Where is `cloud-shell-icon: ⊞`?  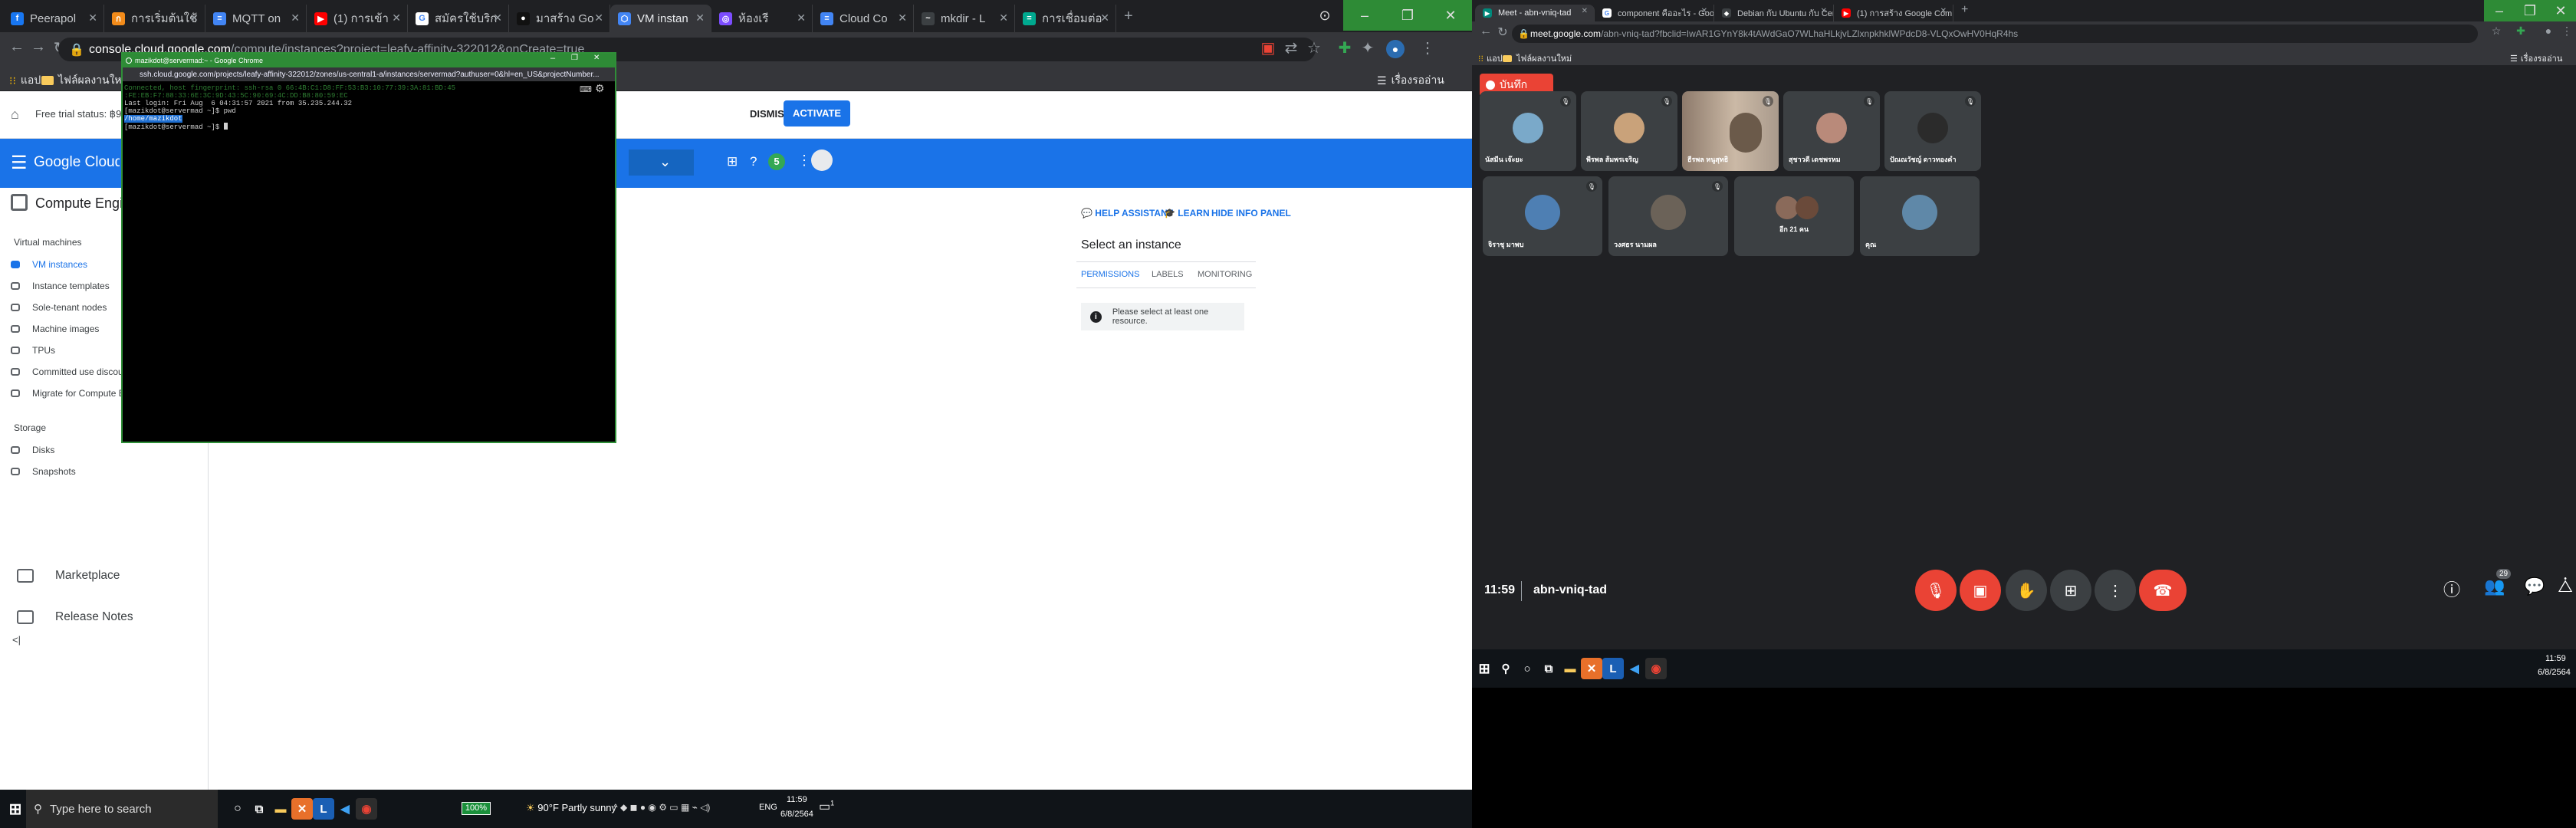
cloud-shell-icon: ⊞ is located at coordinates (732, 161).